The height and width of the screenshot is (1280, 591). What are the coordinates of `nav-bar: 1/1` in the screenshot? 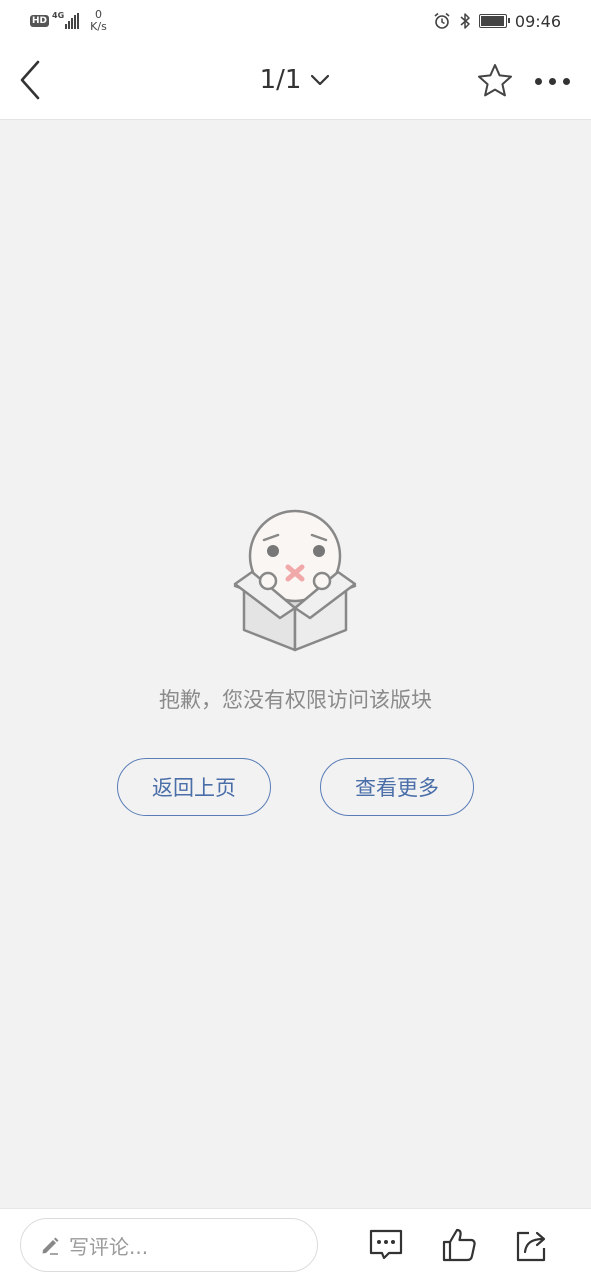 It's located at (295, 81).